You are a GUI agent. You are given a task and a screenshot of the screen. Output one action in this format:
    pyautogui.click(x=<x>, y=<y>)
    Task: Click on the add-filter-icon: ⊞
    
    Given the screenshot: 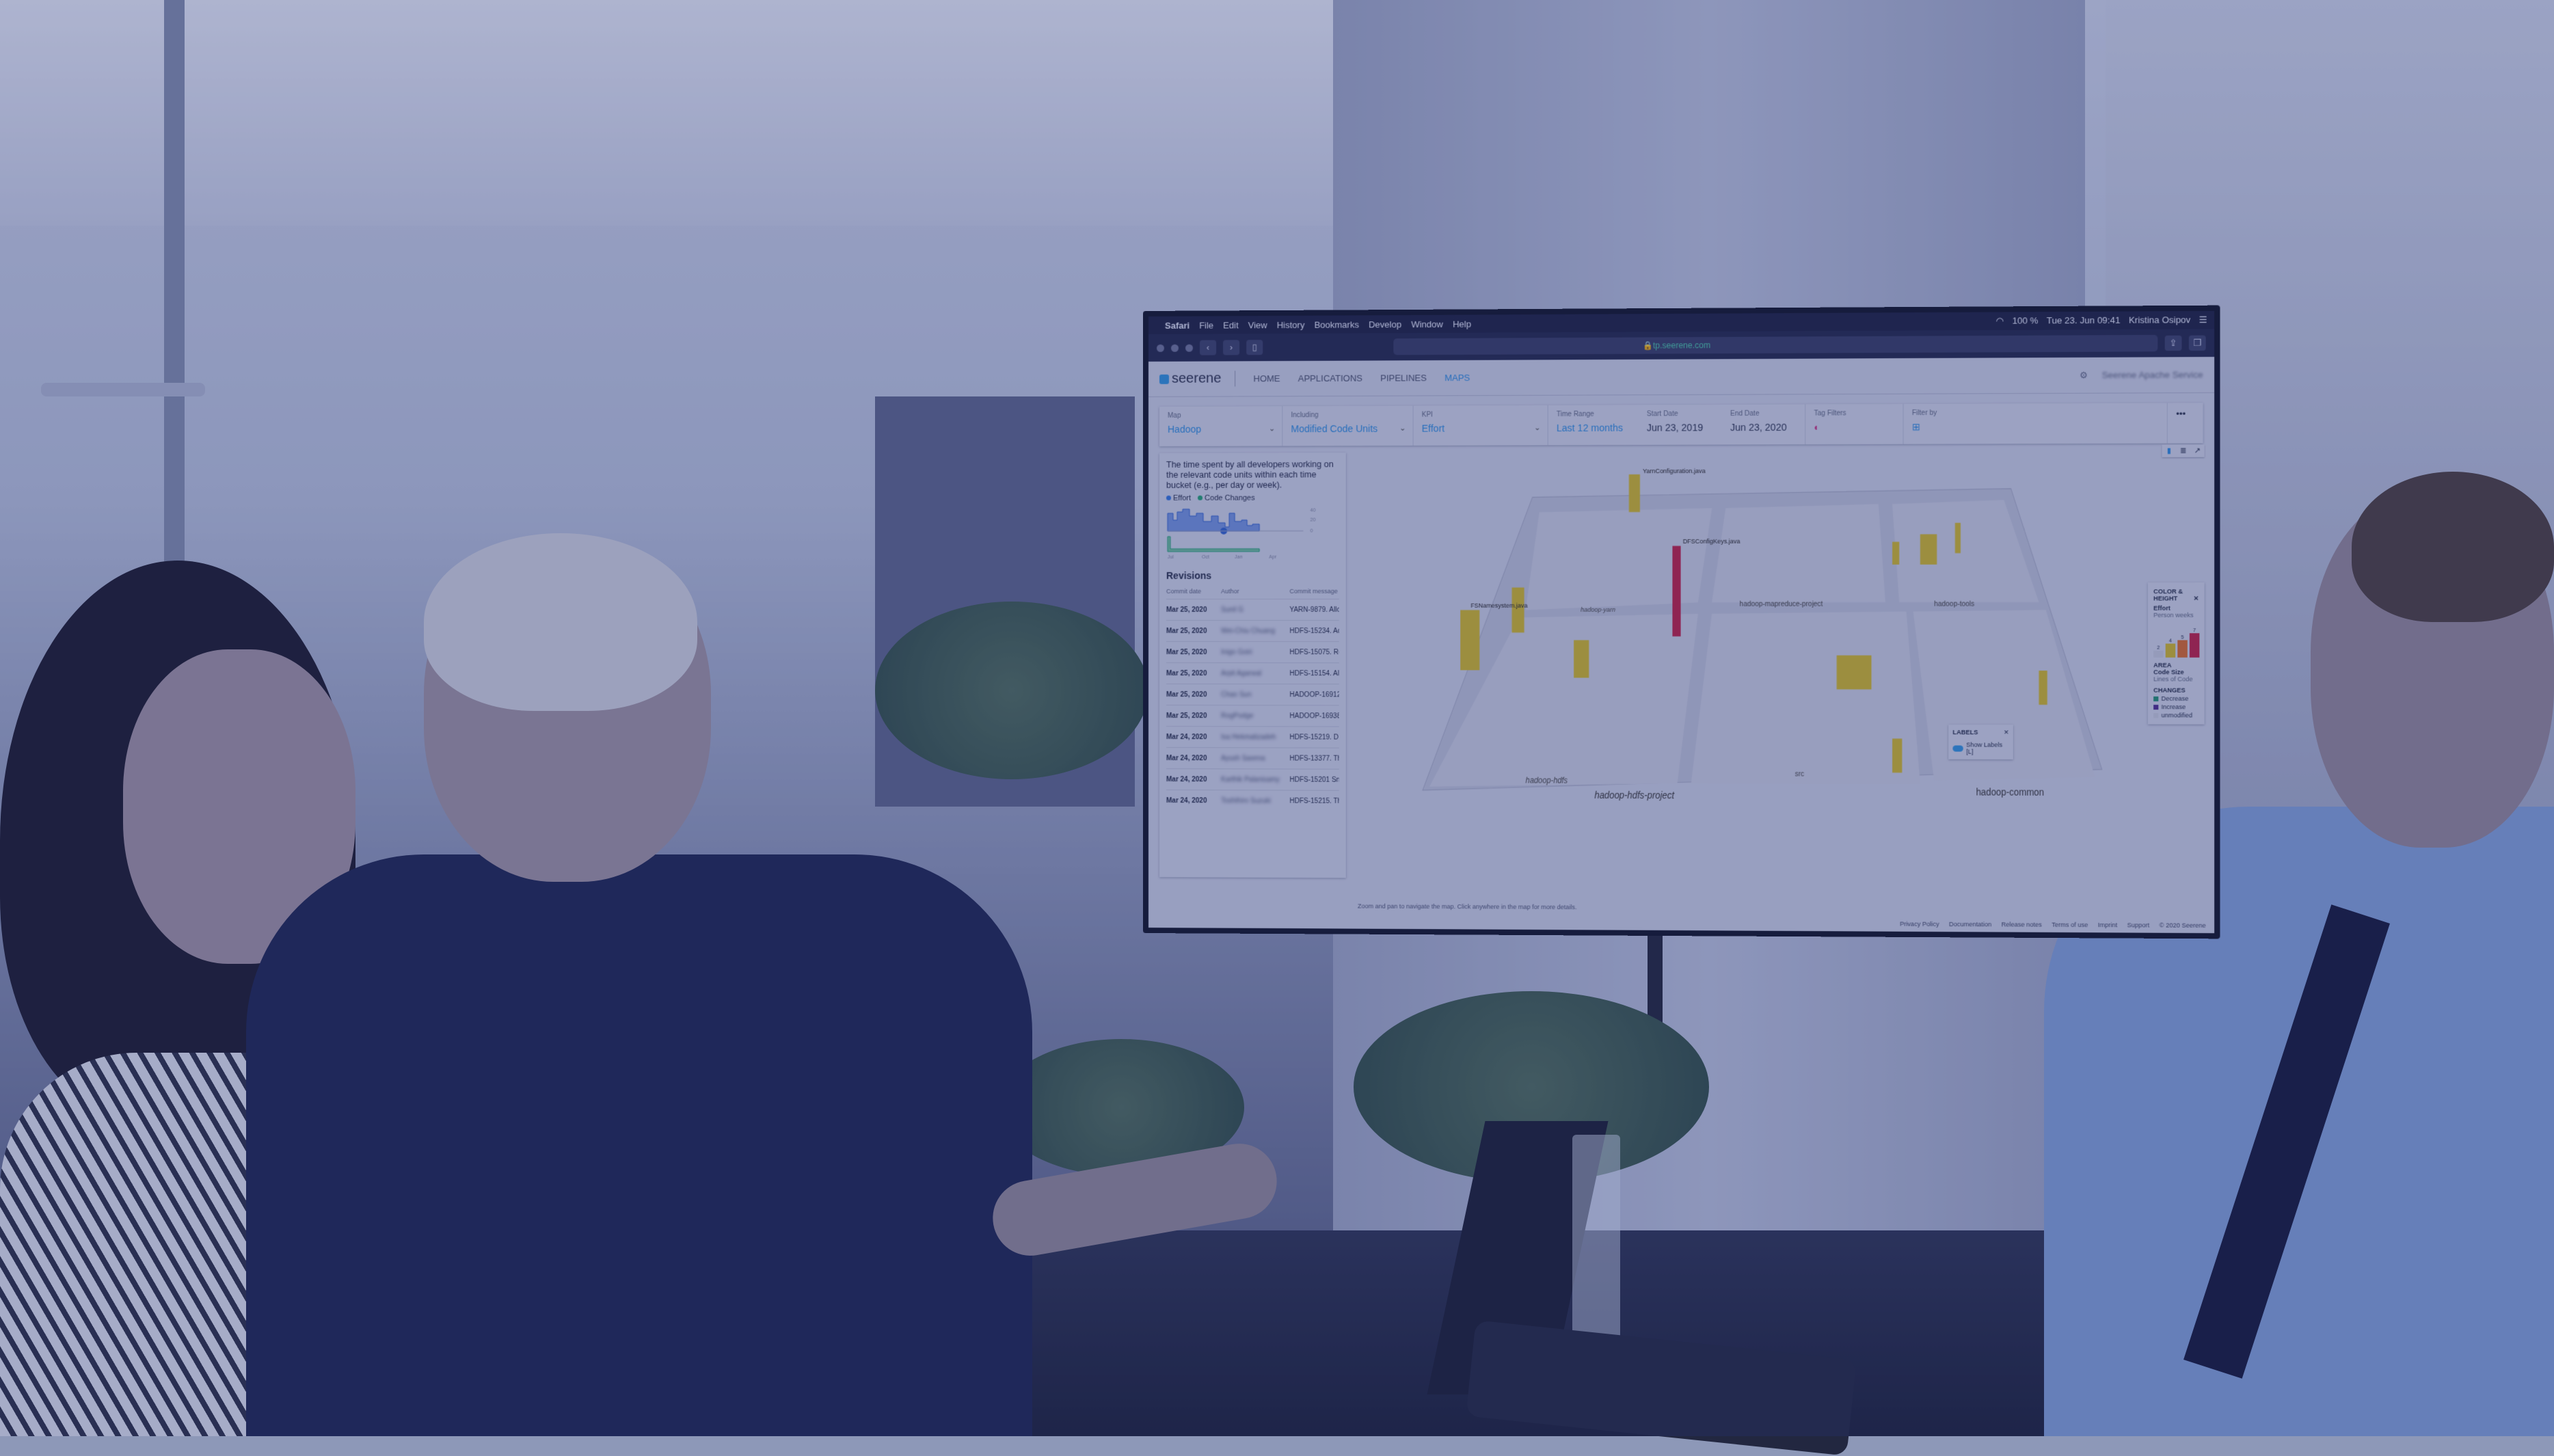 What is the action you would take?
    pyautogui.click(x=2035, y=426)
    